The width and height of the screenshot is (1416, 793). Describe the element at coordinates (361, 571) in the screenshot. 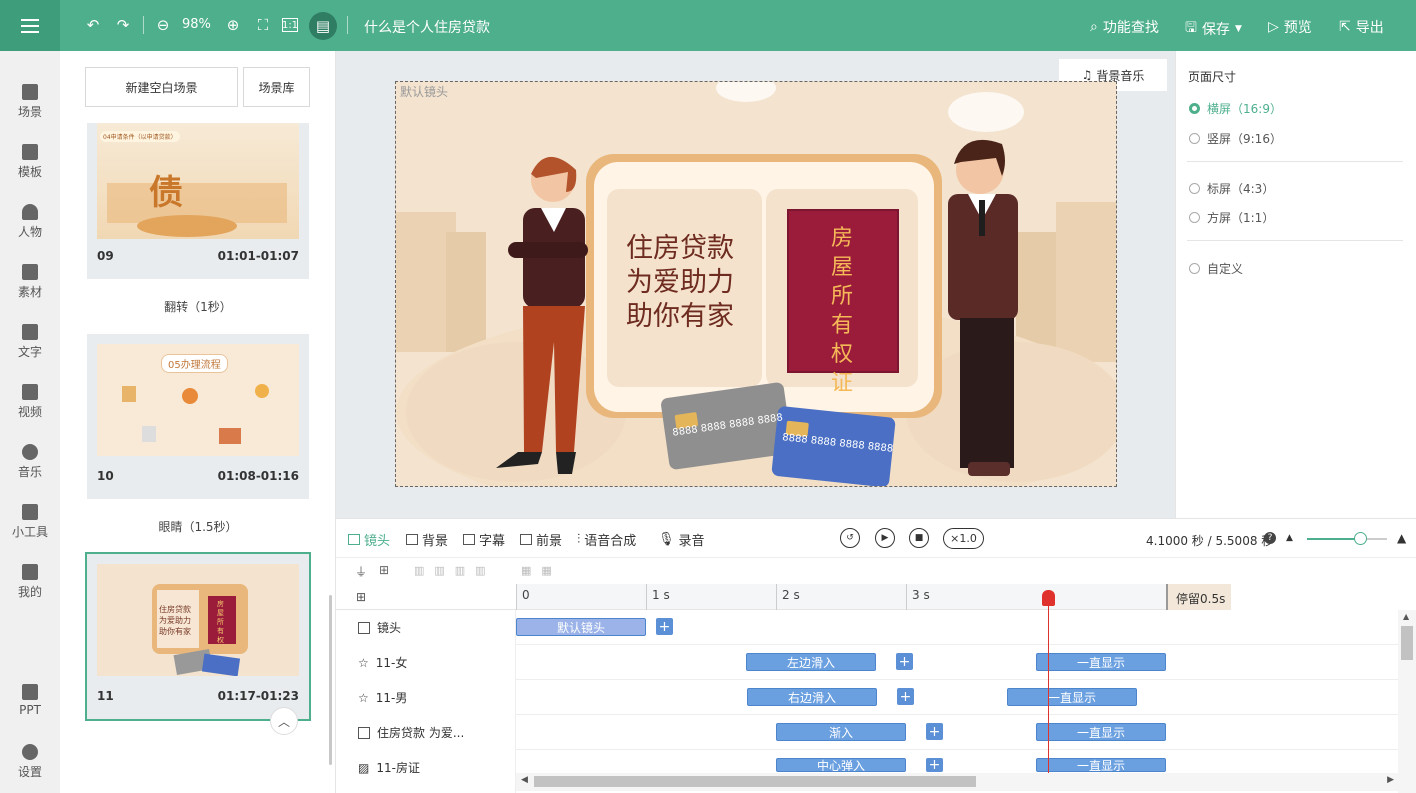

I see `filter-icon: ⏚` at that location.